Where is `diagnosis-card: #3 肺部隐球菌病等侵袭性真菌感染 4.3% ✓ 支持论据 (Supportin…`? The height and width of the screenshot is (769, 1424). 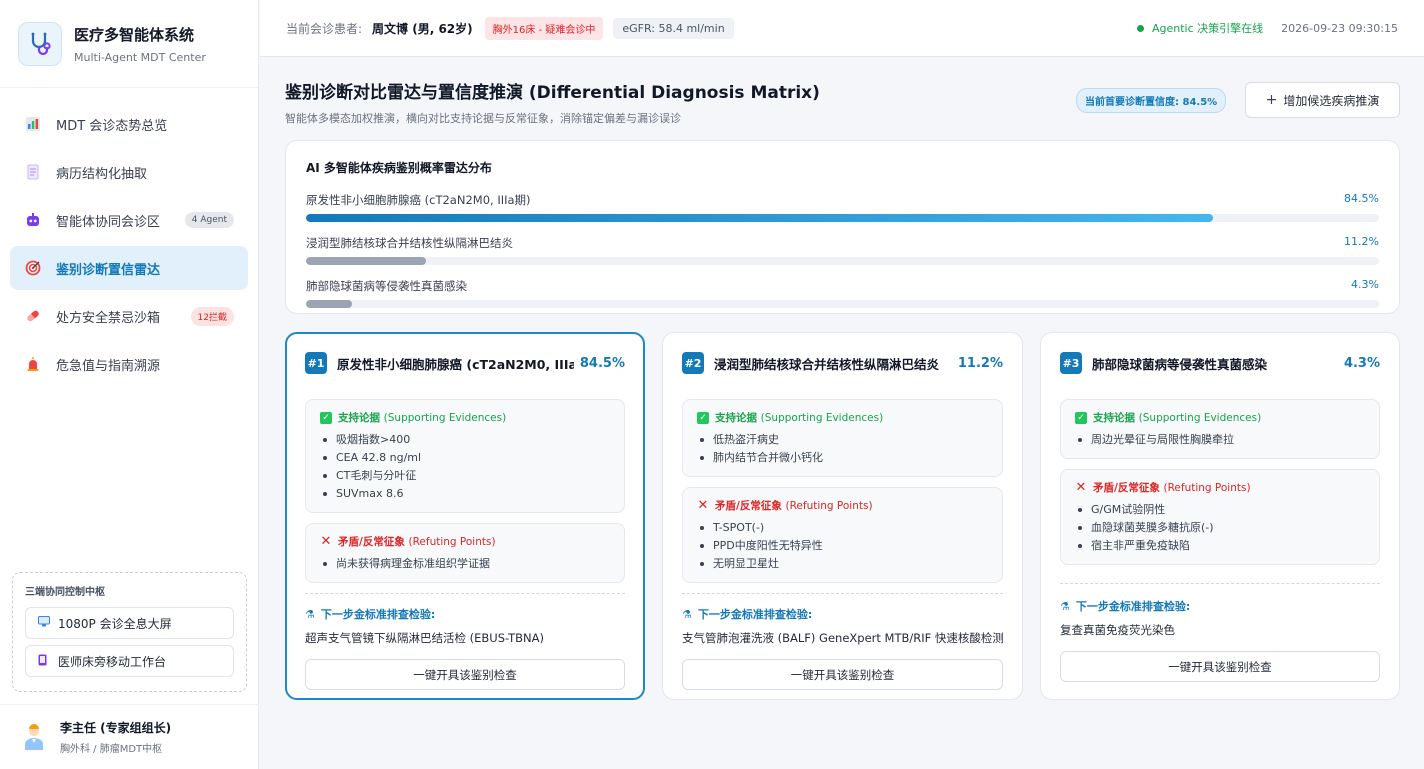 diagnosis-card: #3 肺部隐球菌病等侵袭性真菌感染 4.3% ✓ 支持论据 (Supportin… is located at coordinates (1220, 516).